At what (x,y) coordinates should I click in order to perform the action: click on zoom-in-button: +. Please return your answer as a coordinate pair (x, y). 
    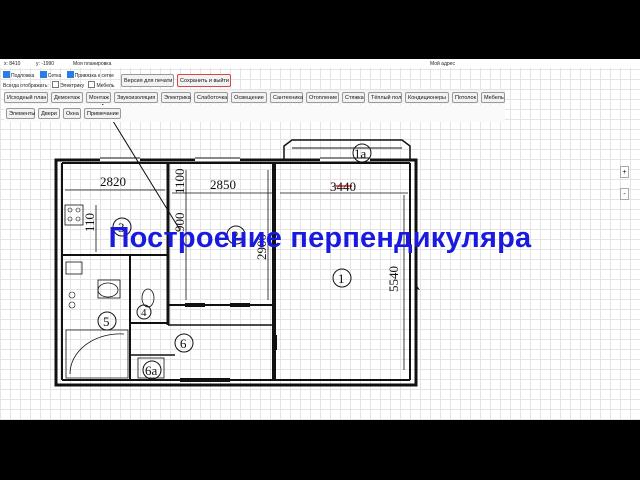
    Looking at the image, I should click on (624, 172).